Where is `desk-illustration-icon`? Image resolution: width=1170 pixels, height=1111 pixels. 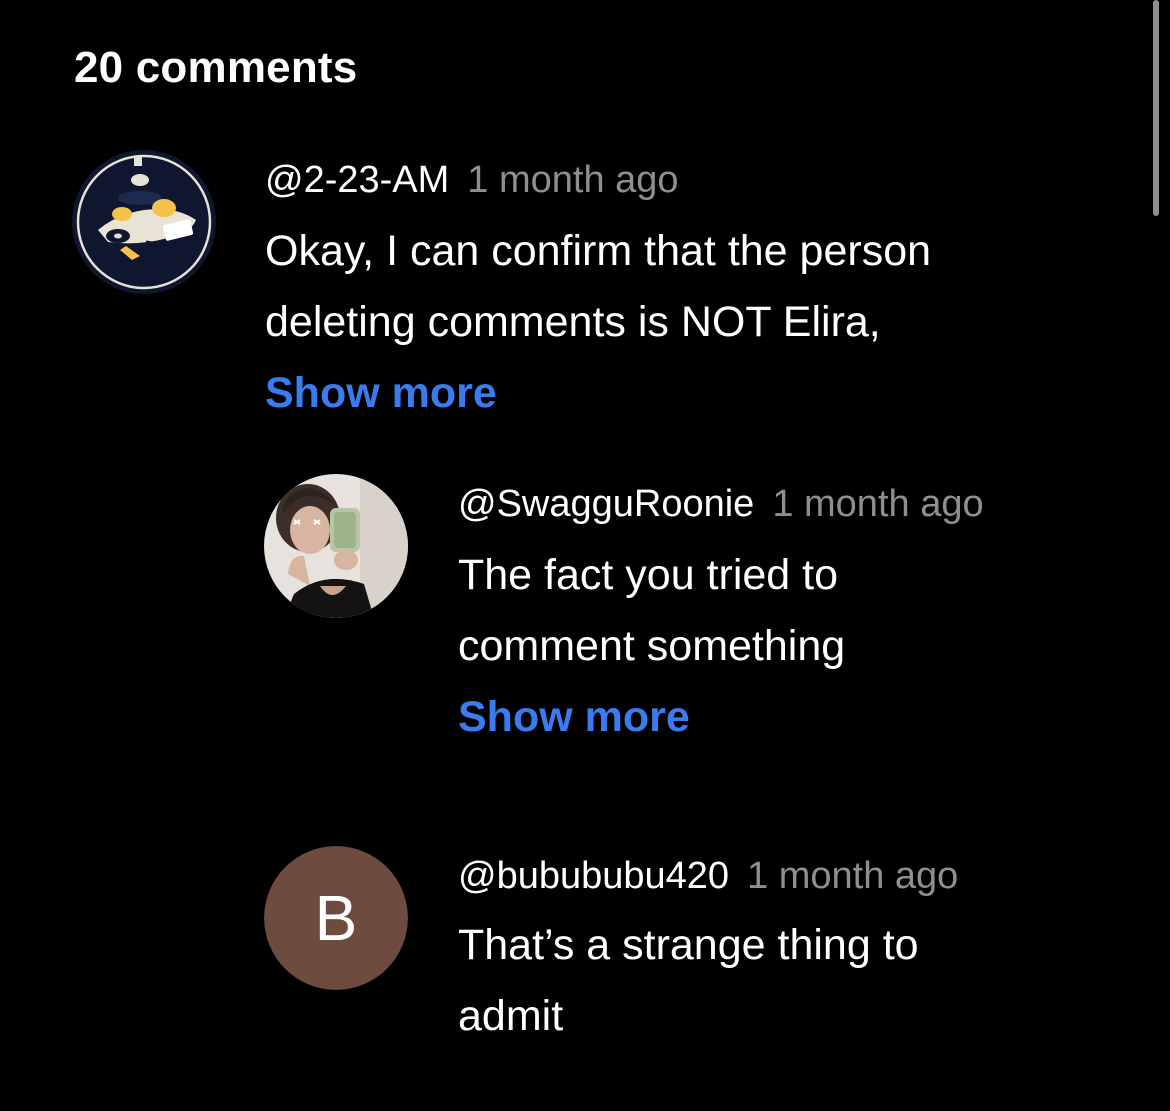
desk-illustration-icon is located at coordinates (144, 222).